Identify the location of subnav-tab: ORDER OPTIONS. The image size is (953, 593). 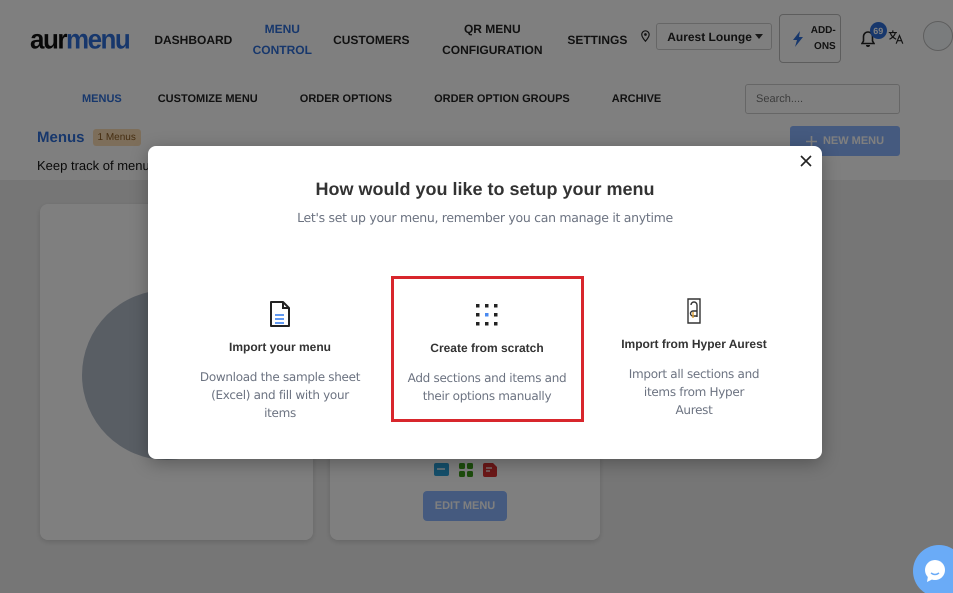
(346, 99).